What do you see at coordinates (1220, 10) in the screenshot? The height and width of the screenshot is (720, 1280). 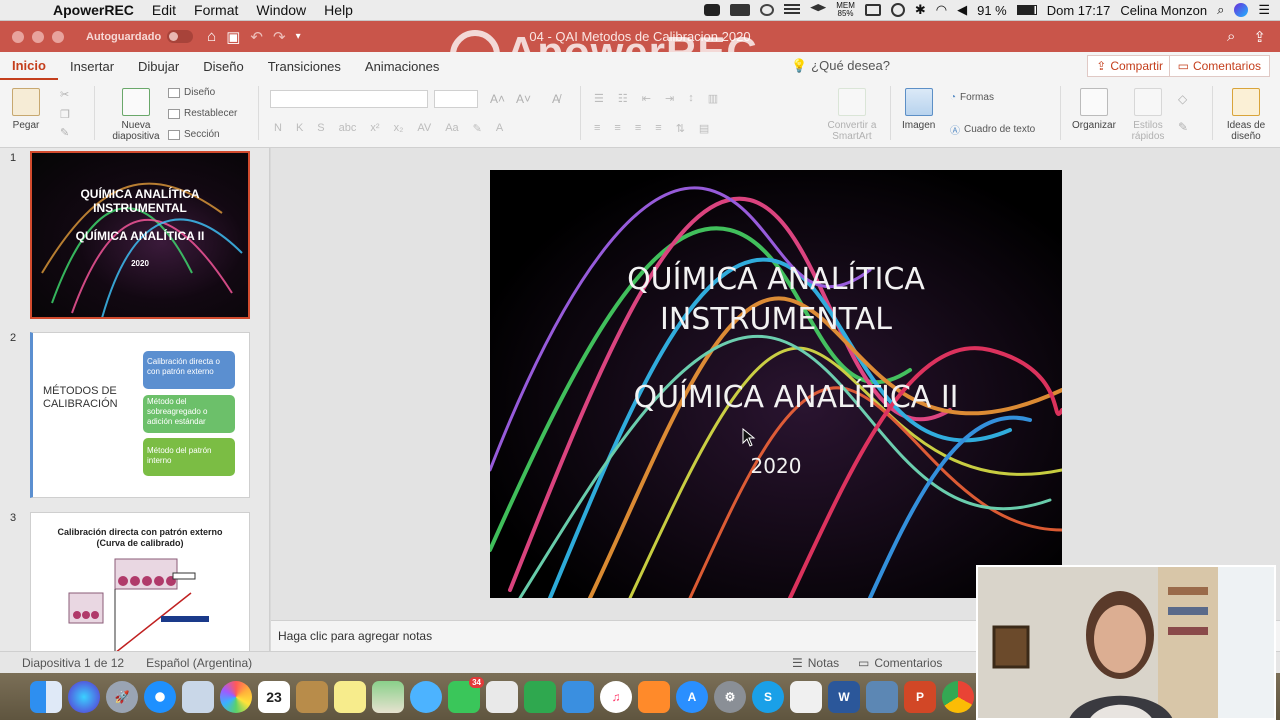 I see `spotlight-search-icon: ⌕` at bounding box center [1220, 10].